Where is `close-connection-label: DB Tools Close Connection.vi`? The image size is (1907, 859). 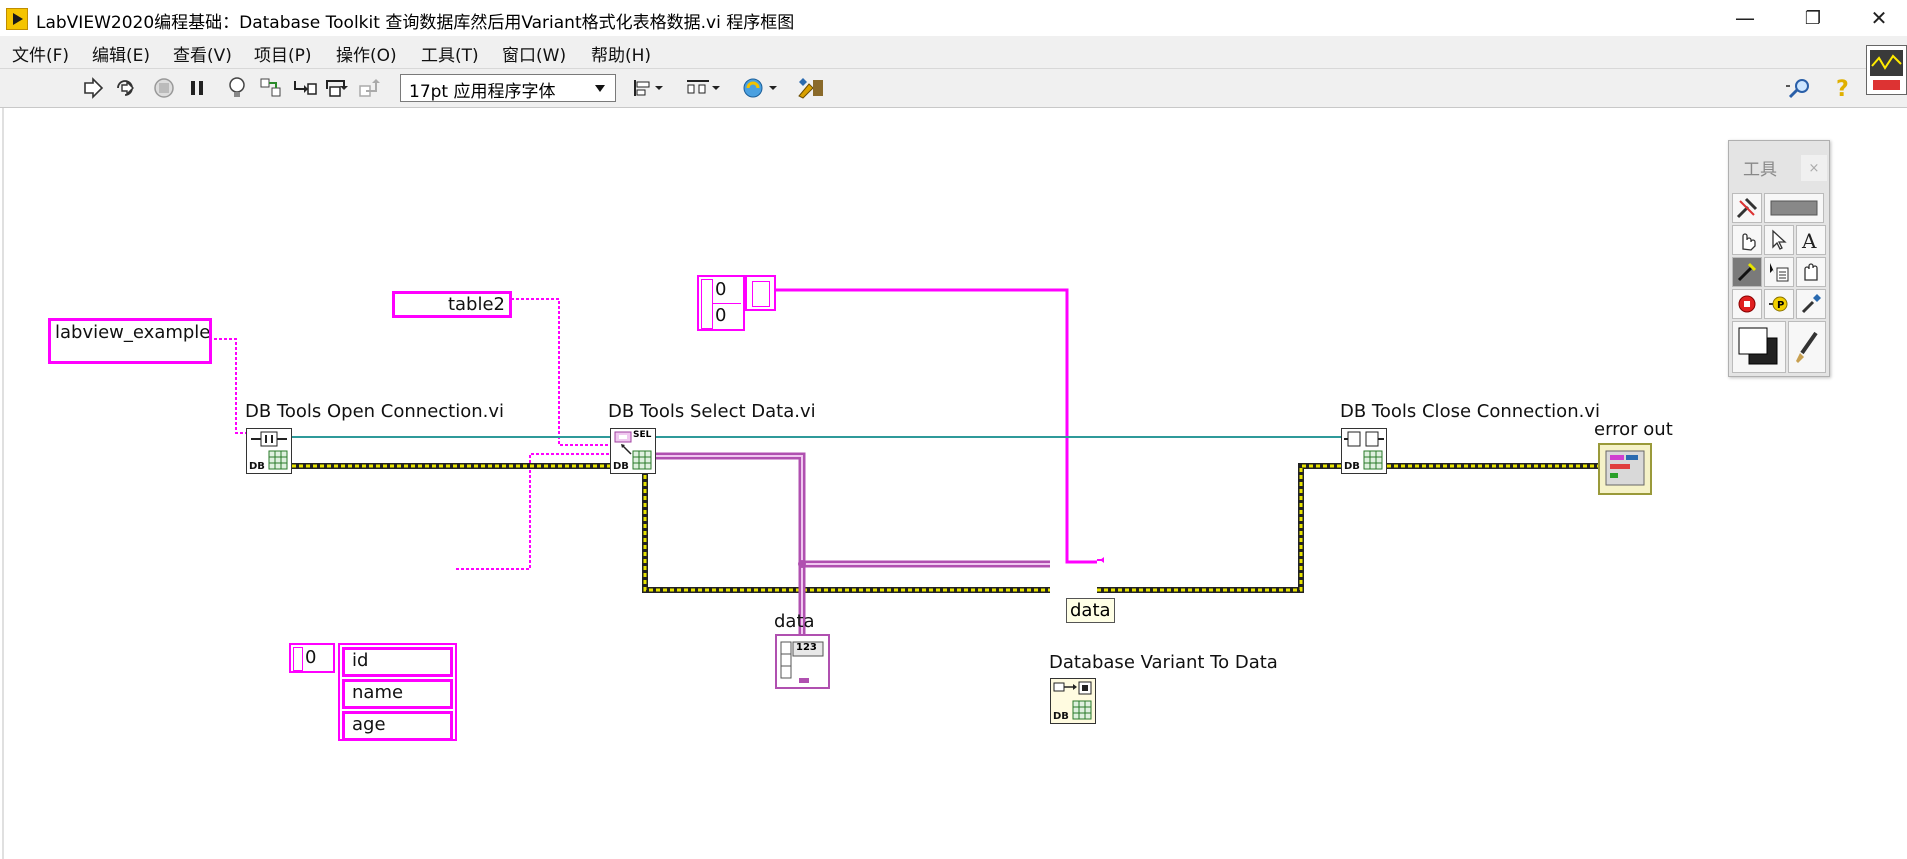 close-connection-label: DB Tools Close Connection.vi is located at coordinates (1470, 411).